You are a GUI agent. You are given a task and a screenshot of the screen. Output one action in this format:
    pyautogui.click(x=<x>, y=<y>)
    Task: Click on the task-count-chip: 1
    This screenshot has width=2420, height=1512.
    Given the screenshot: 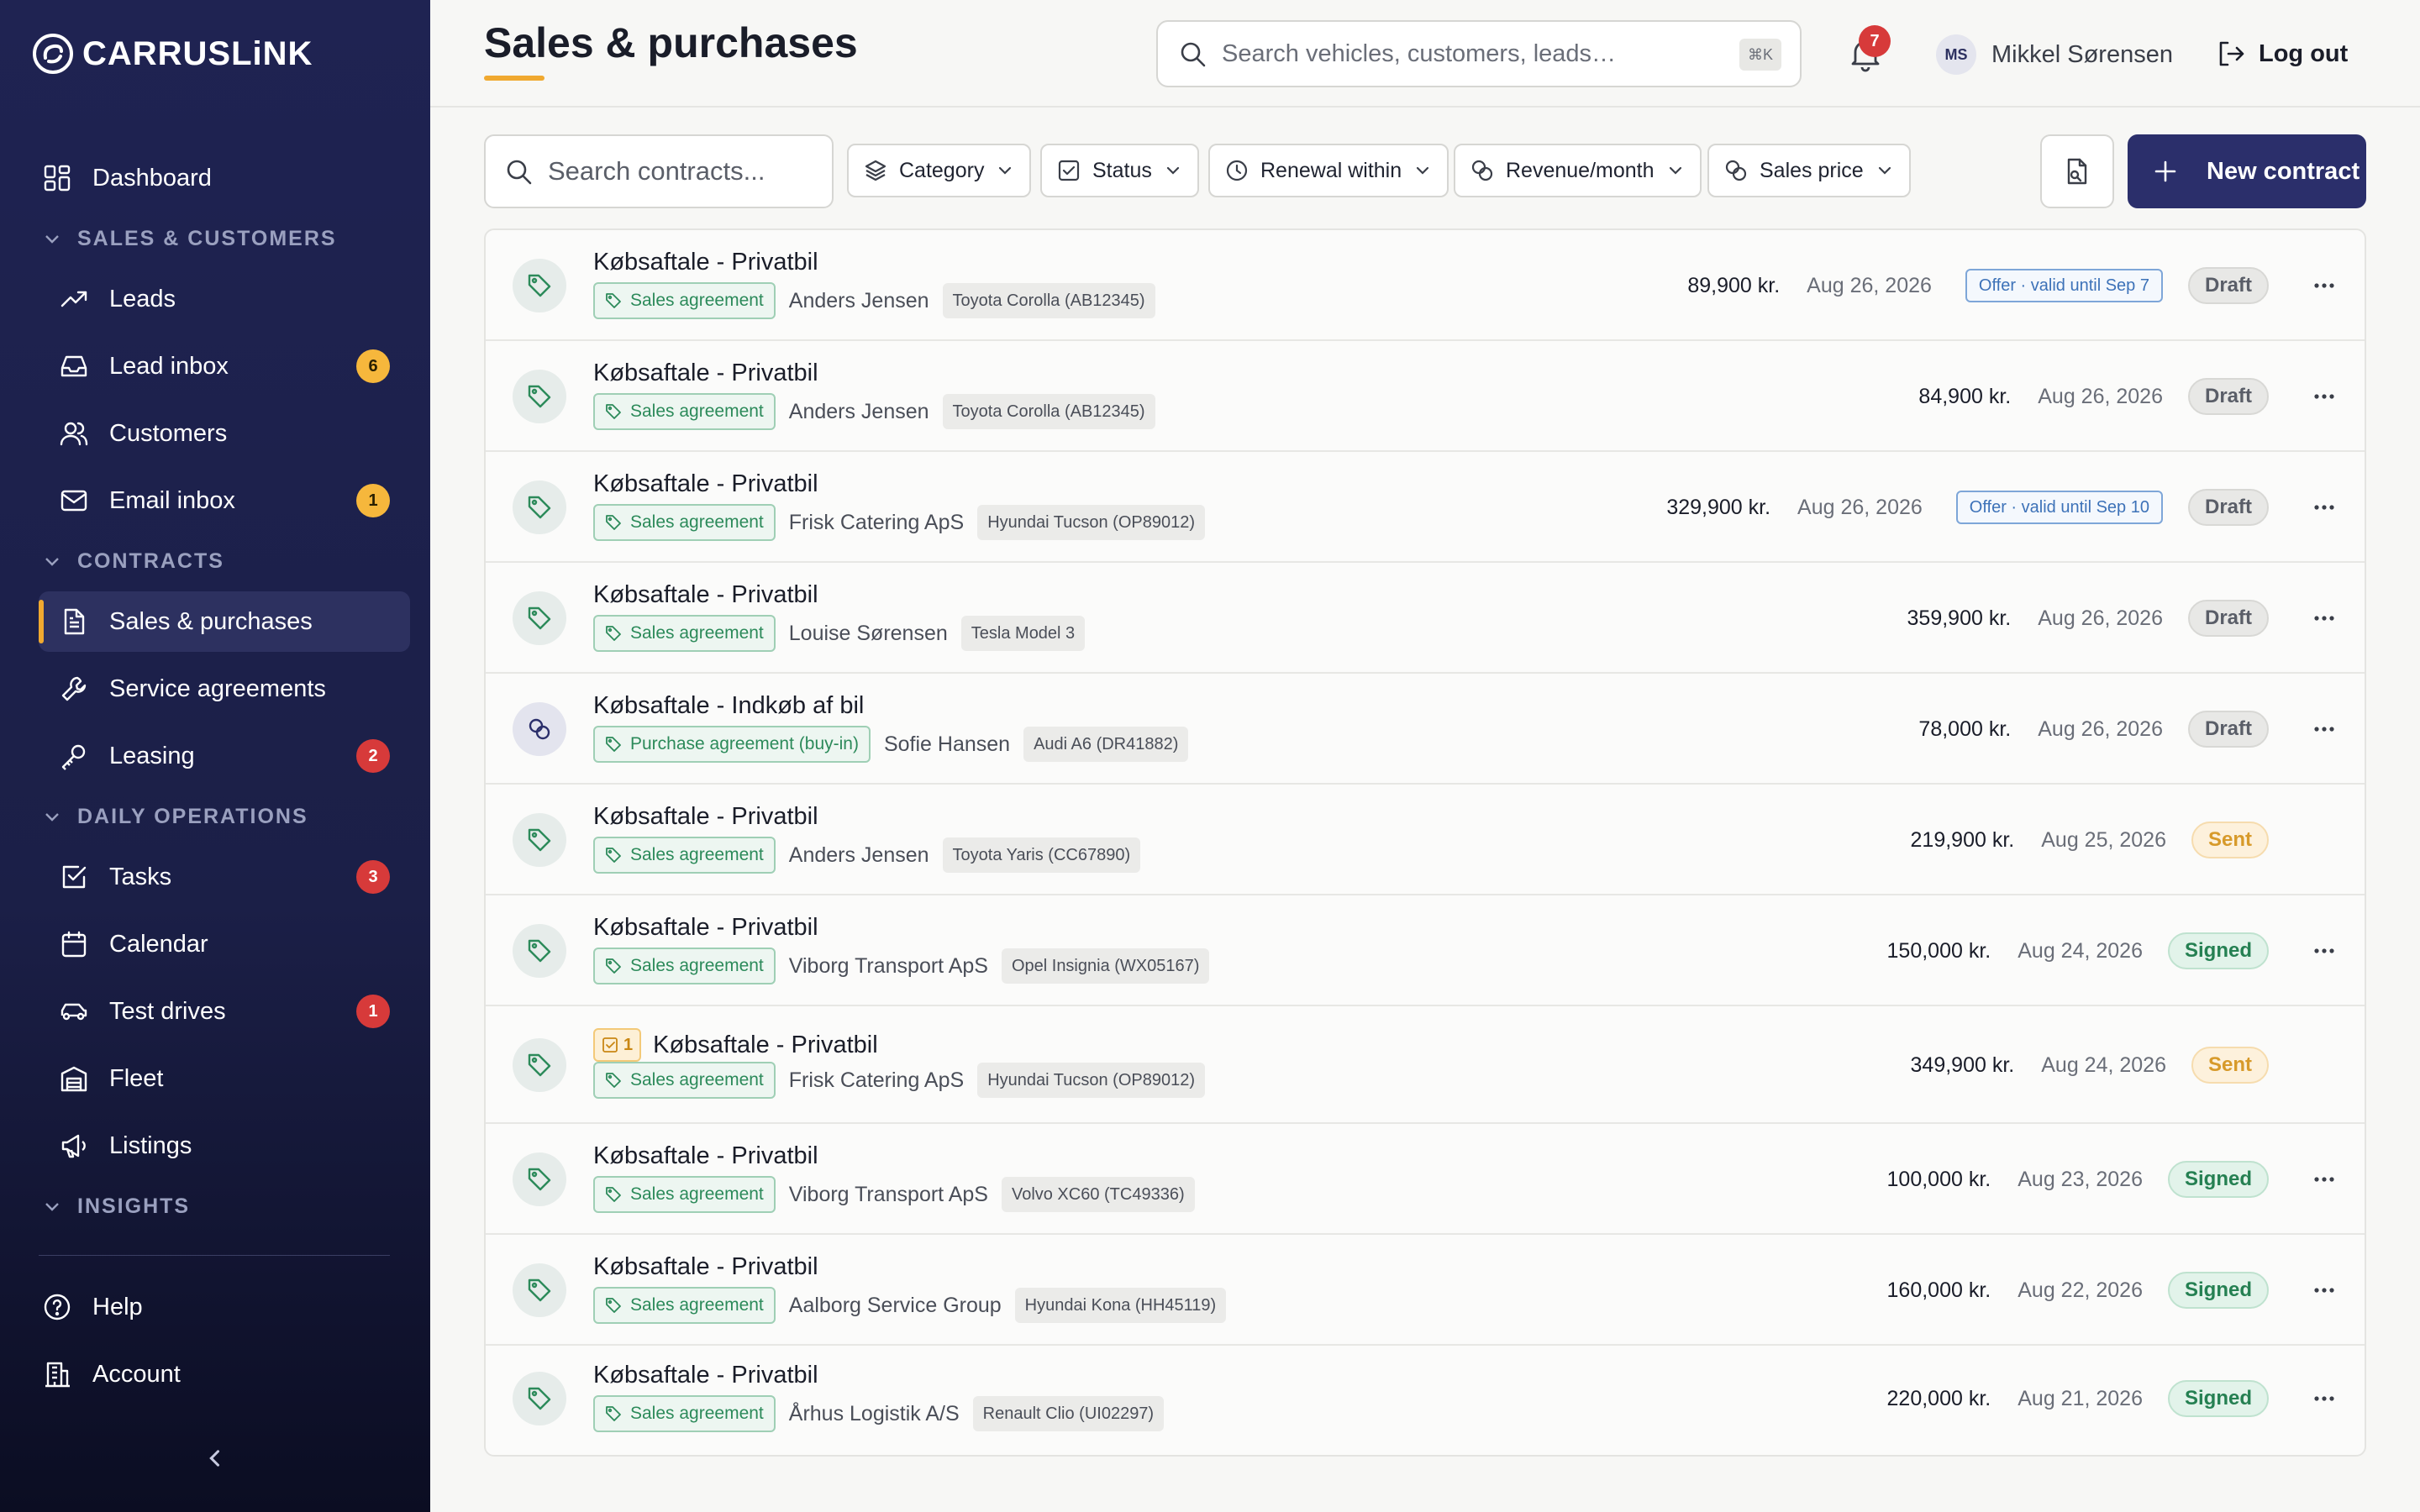 What is the action you would take?
    pyautogui.click(x=617, y=1045)
    